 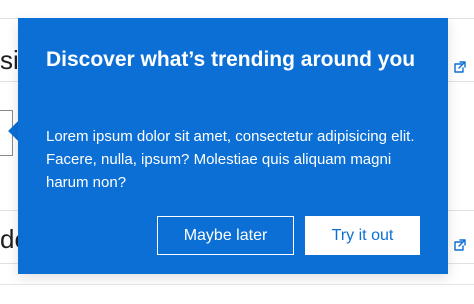 I want to click on background-heading-fragment-top: si, so click(x=9, y=60).